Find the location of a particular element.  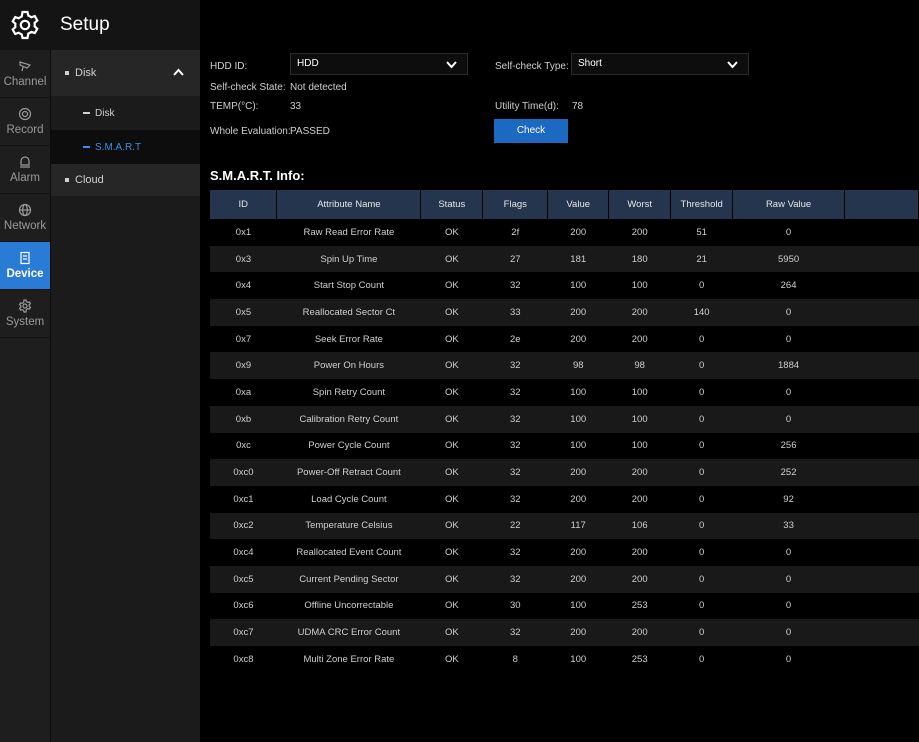

record-icon is located at coordinates (25, 114).